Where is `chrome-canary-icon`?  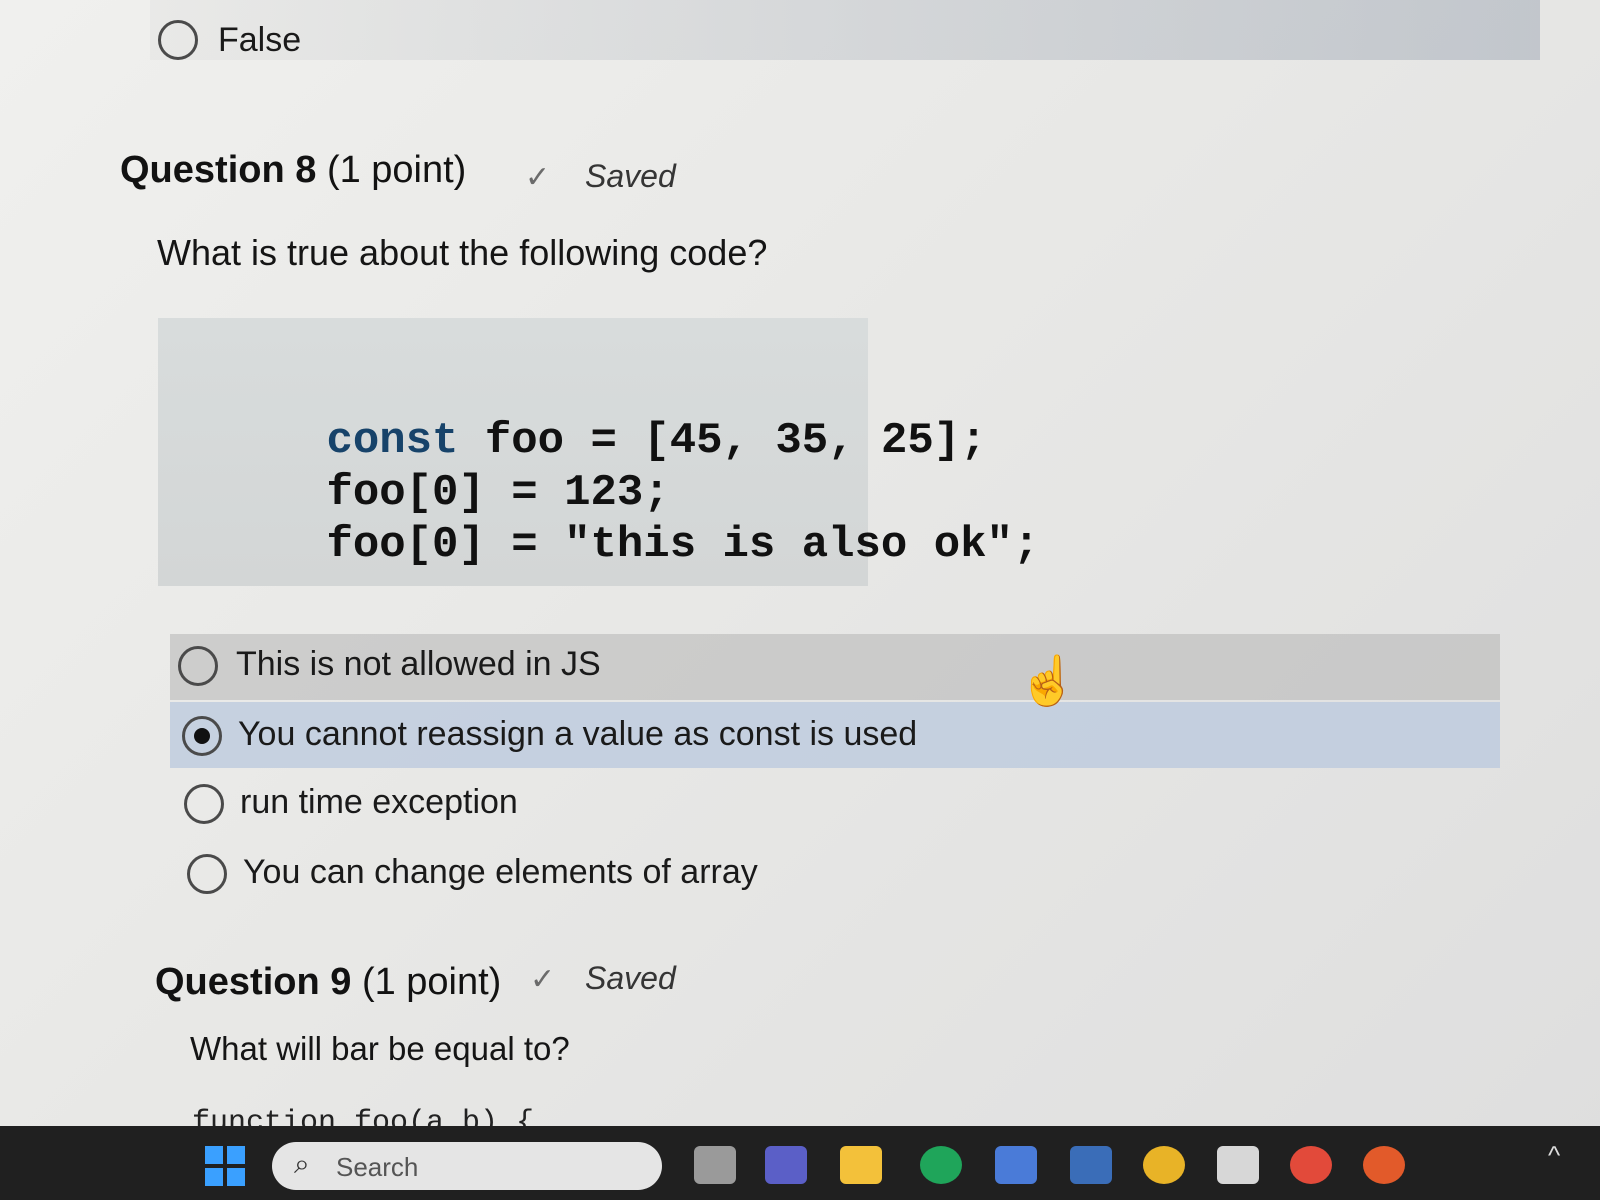 chrome-canary-icon is located at coordinates (1384, 1165).